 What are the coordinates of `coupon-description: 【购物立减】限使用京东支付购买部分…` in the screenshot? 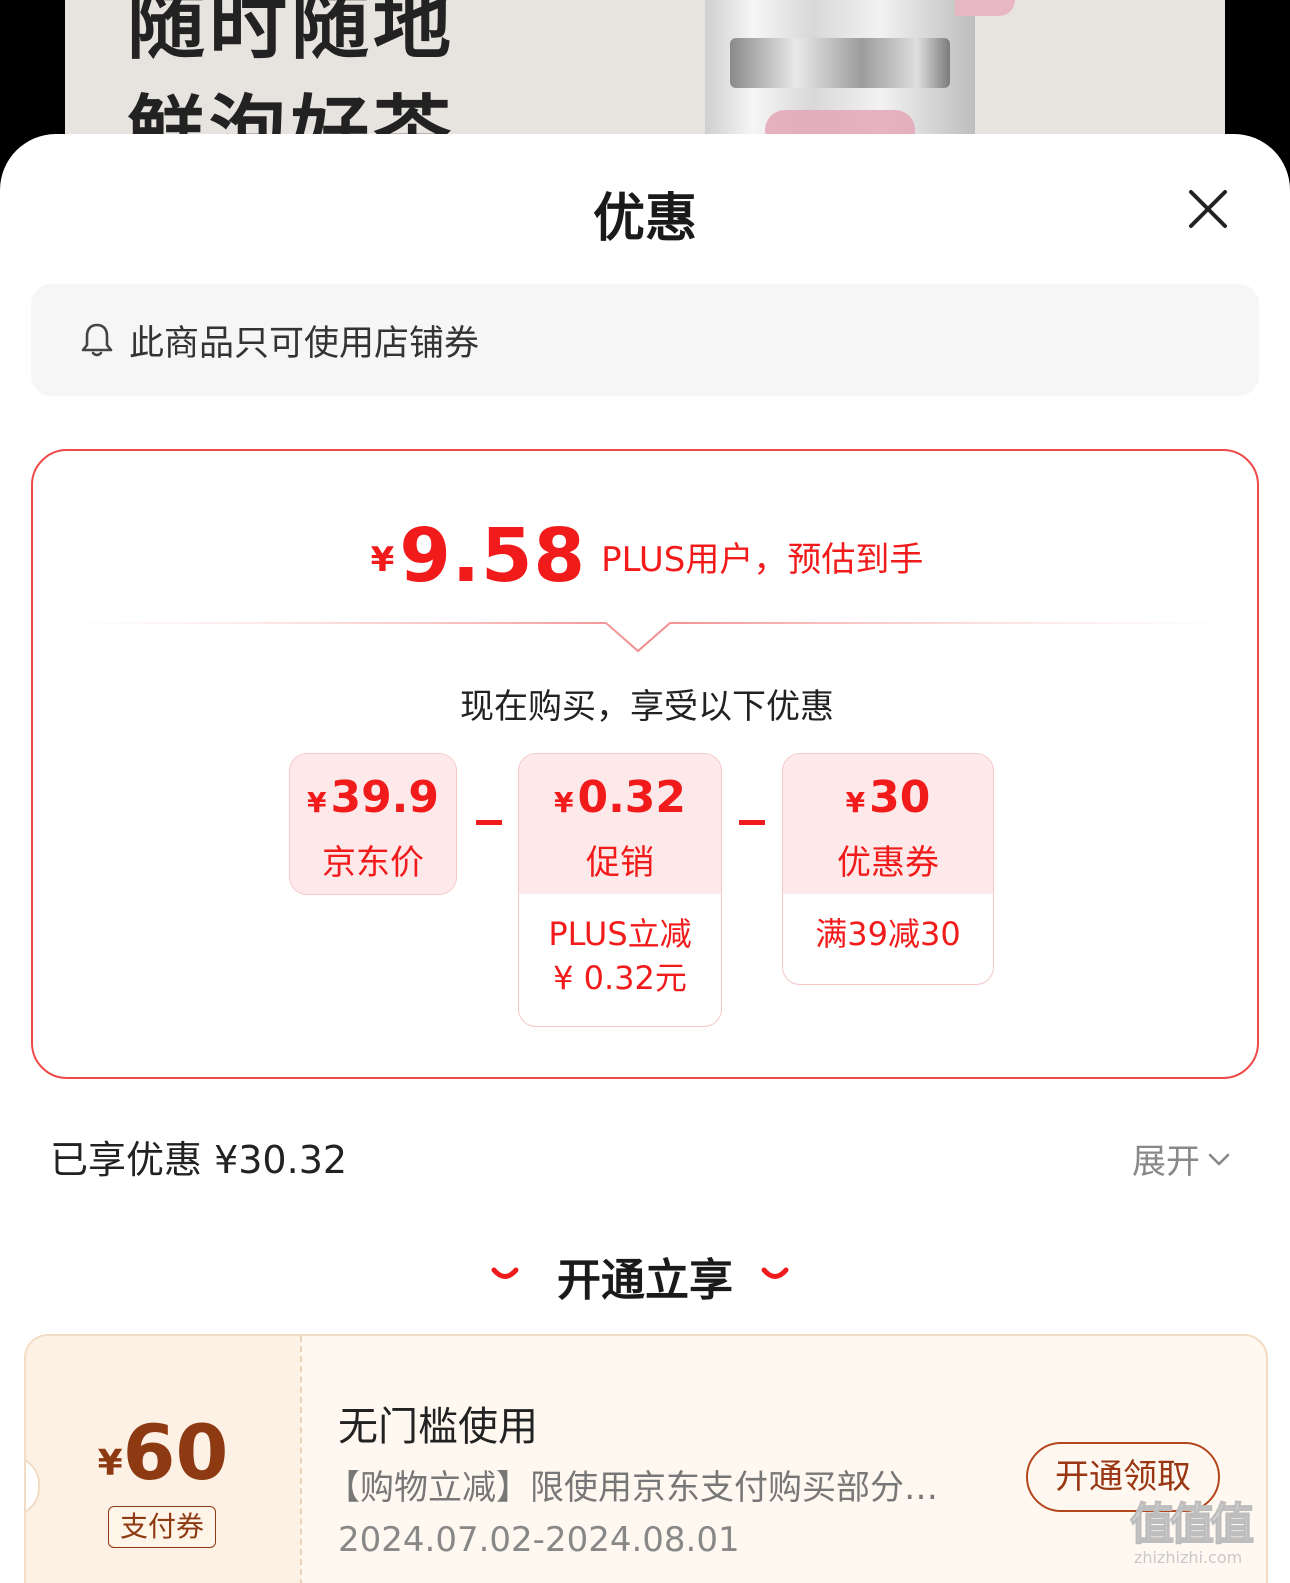 It's located at (632, 1488).